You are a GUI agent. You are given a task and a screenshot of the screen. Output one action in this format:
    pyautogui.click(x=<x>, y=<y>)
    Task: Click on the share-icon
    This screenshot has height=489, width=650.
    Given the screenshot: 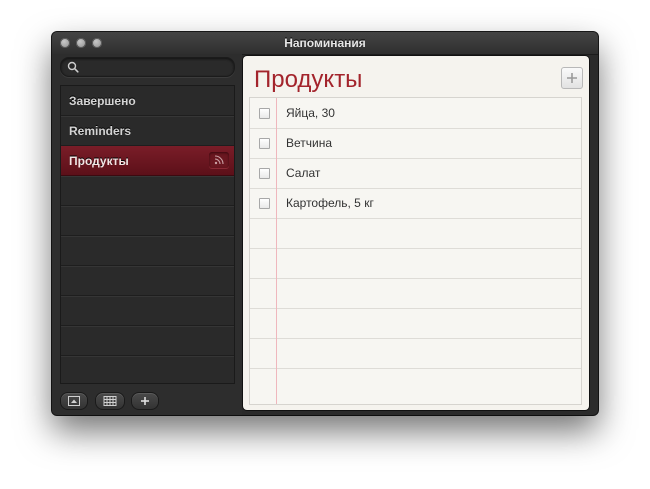 What is the action you would take?
    pyautogui.click(x=219, y=160)
    